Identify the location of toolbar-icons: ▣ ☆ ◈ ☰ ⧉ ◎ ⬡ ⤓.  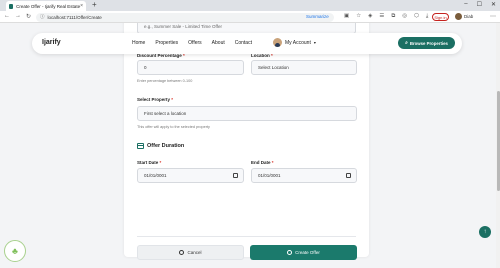
(386, 16).